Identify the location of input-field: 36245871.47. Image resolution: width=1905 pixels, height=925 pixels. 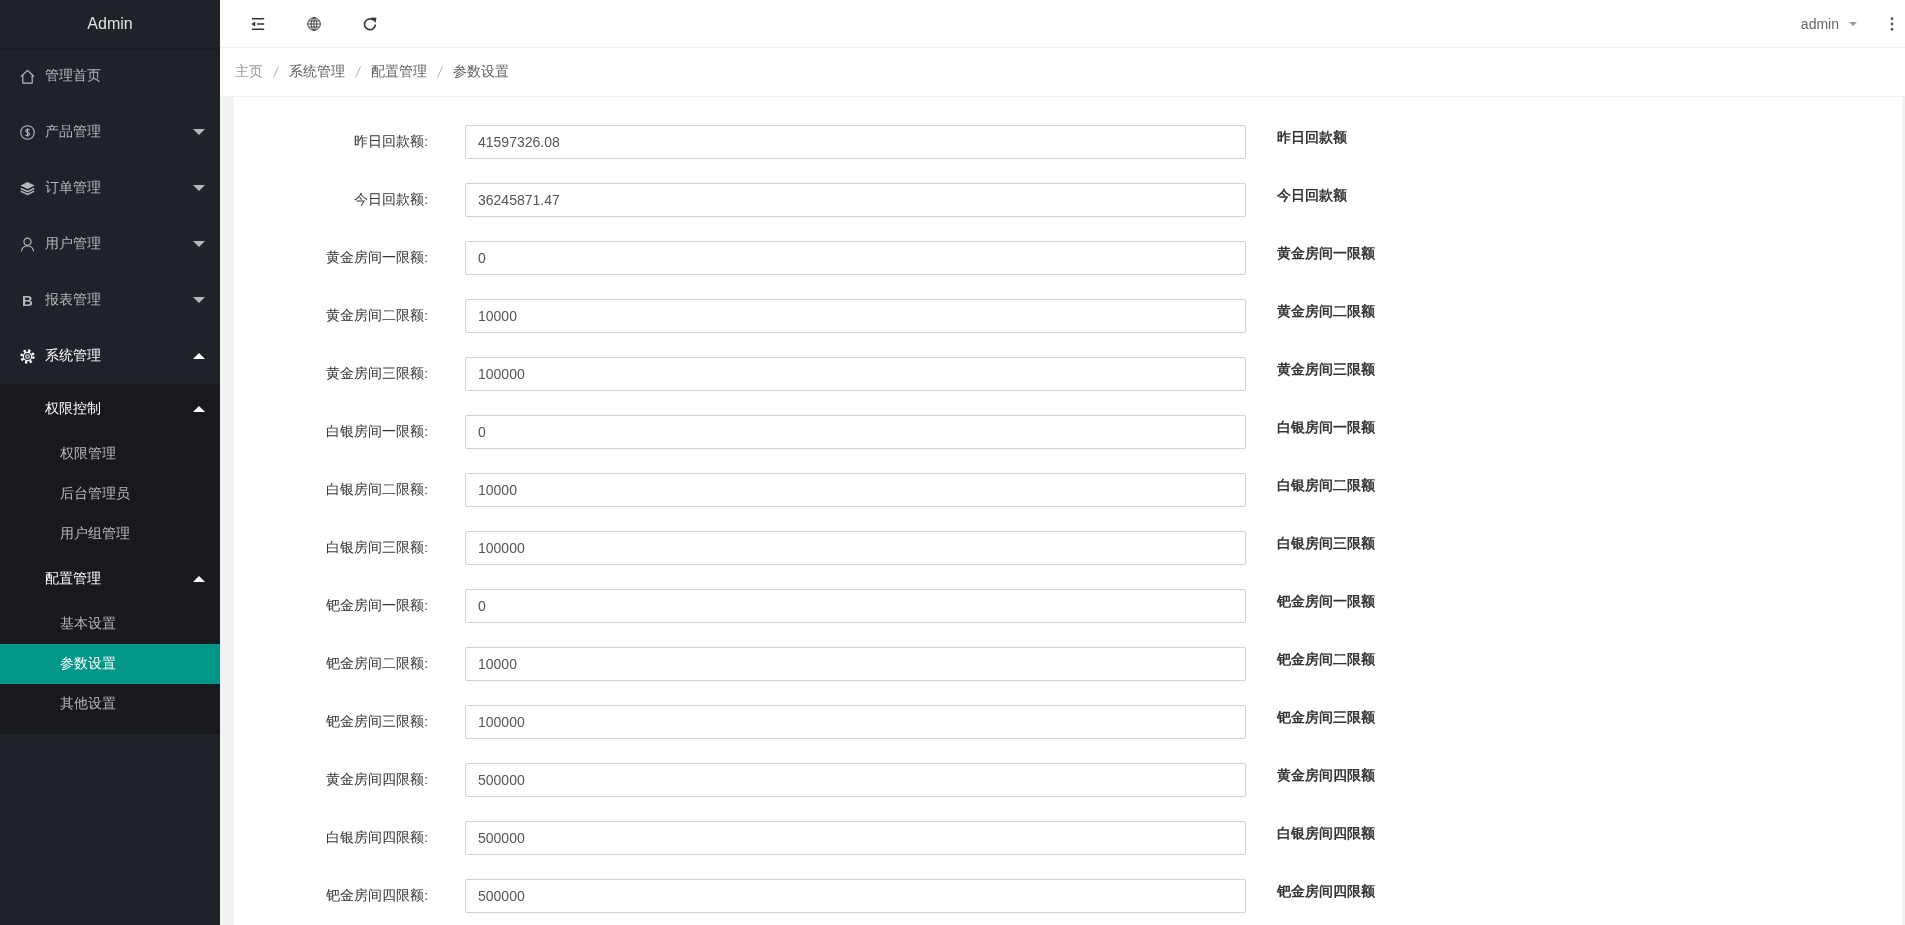
(855, 200).